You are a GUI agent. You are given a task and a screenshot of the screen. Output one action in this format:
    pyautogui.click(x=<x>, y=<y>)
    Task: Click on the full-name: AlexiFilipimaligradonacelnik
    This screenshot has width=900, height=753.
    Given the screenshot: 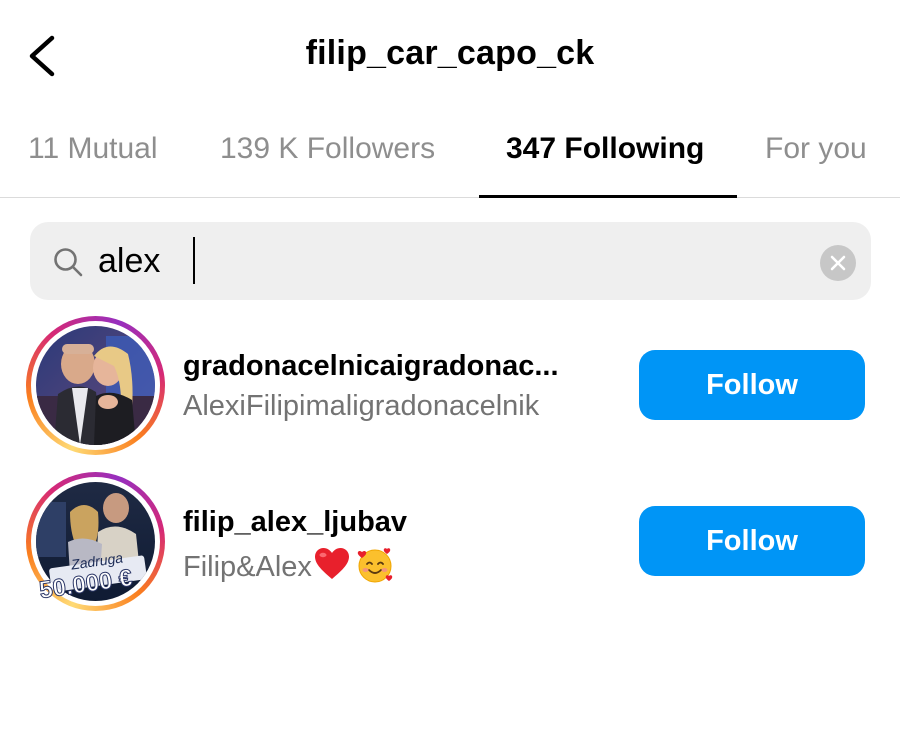 What is the action you would take?
    pyautogui.click(x=361, y=406)
    